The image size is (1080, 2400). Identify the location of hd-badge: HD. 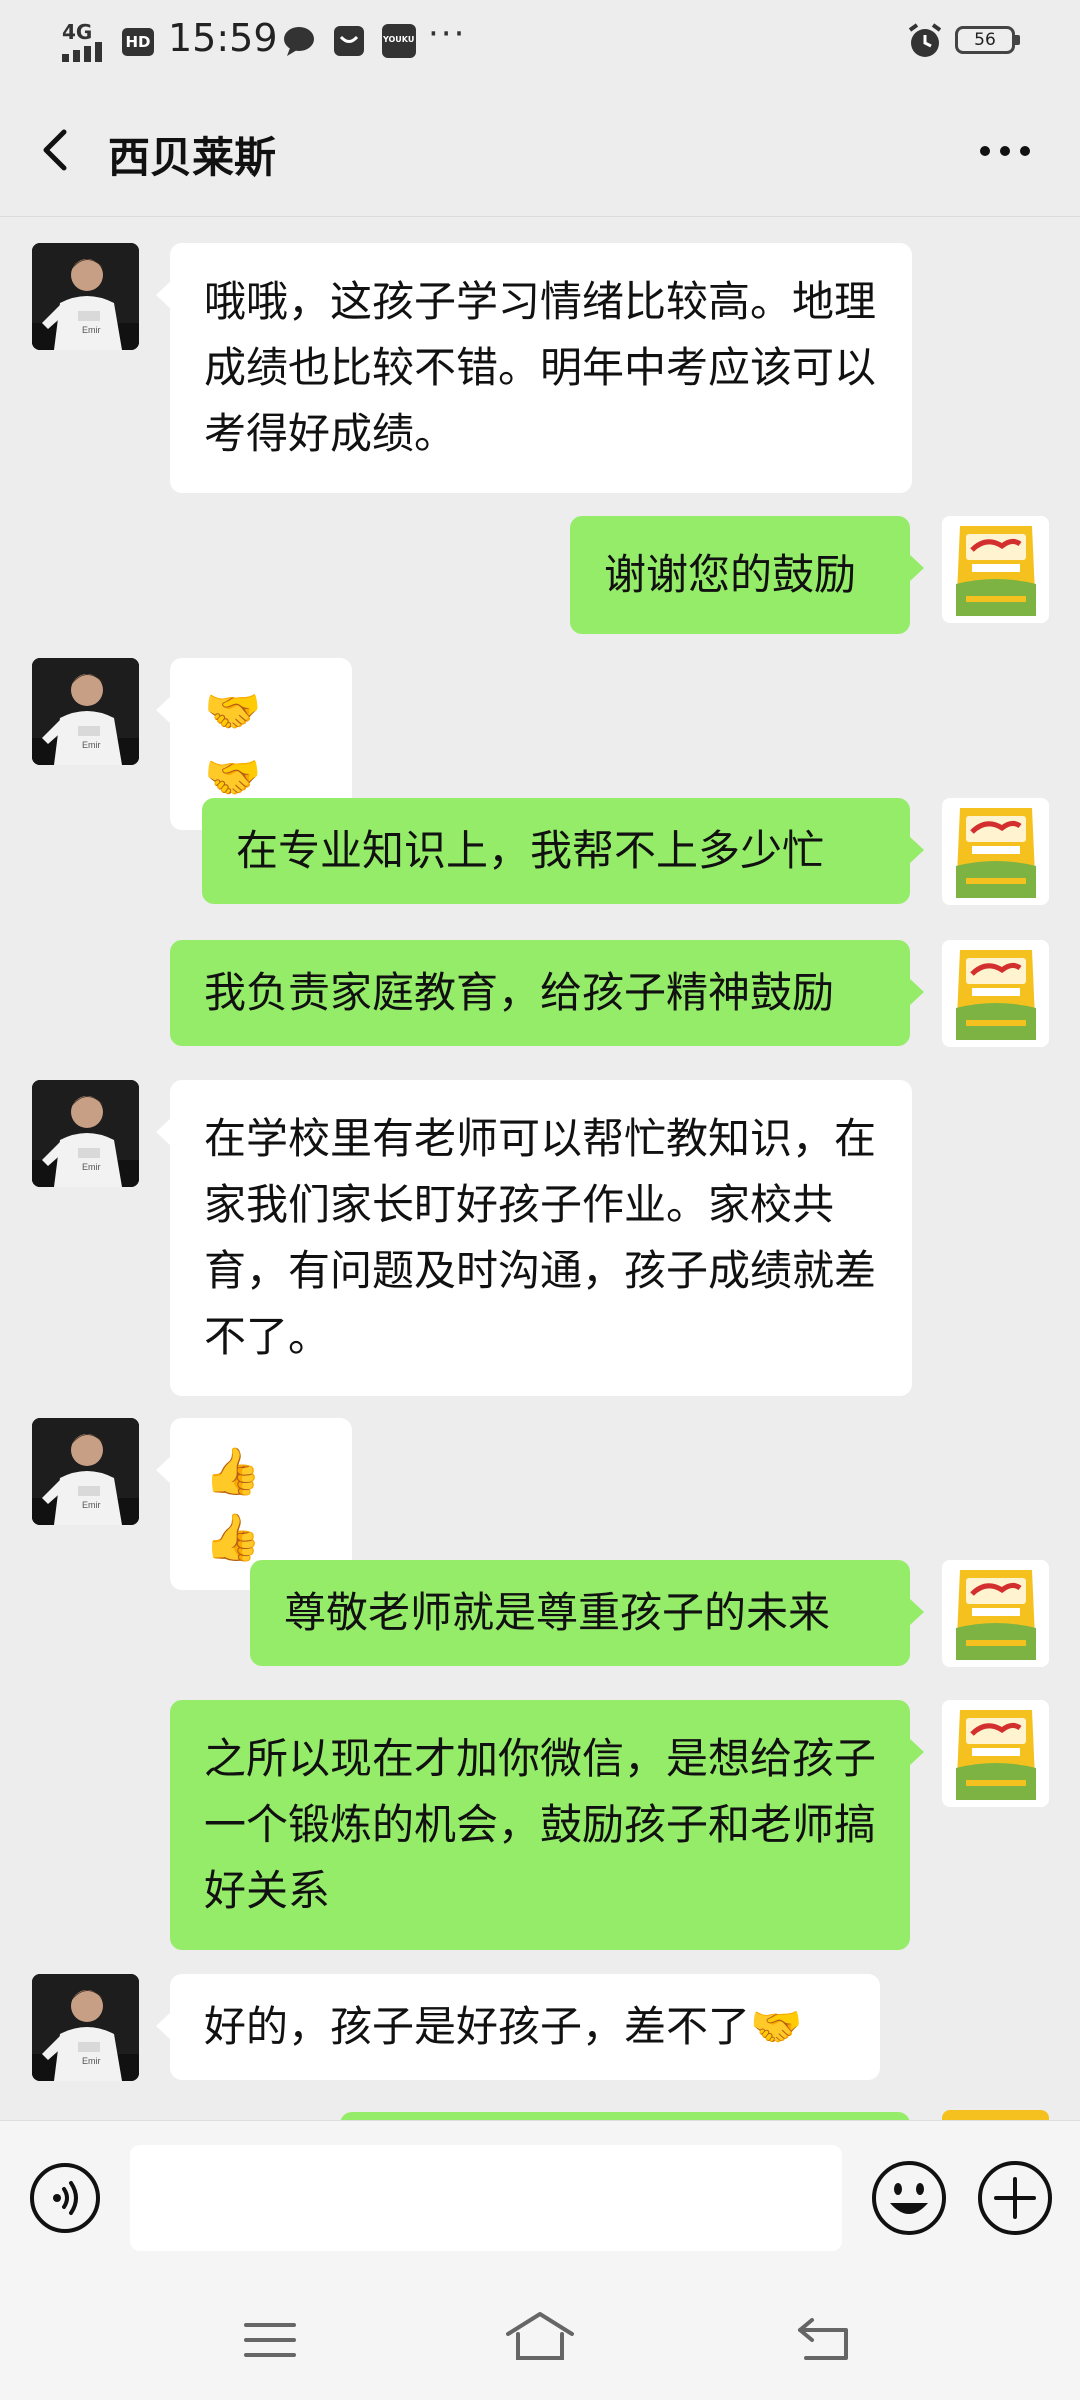
(138, 42).